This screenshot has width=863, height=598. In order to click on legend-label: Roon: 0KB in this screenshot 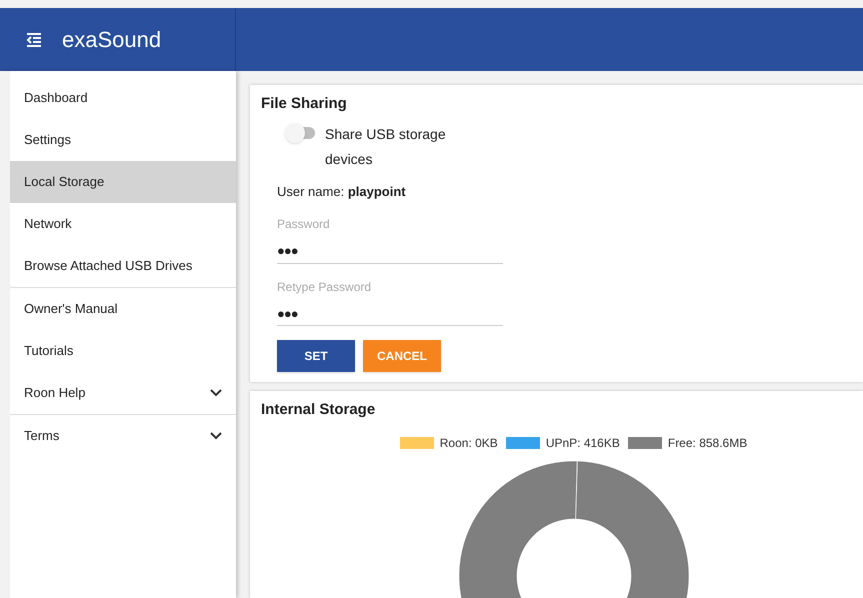, I will do `click(469, 443)`.